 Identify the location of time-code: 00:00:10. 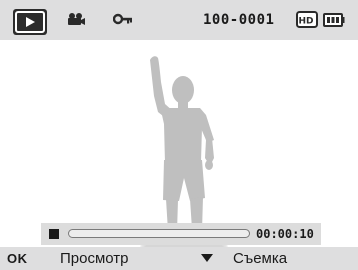
(285, 234).